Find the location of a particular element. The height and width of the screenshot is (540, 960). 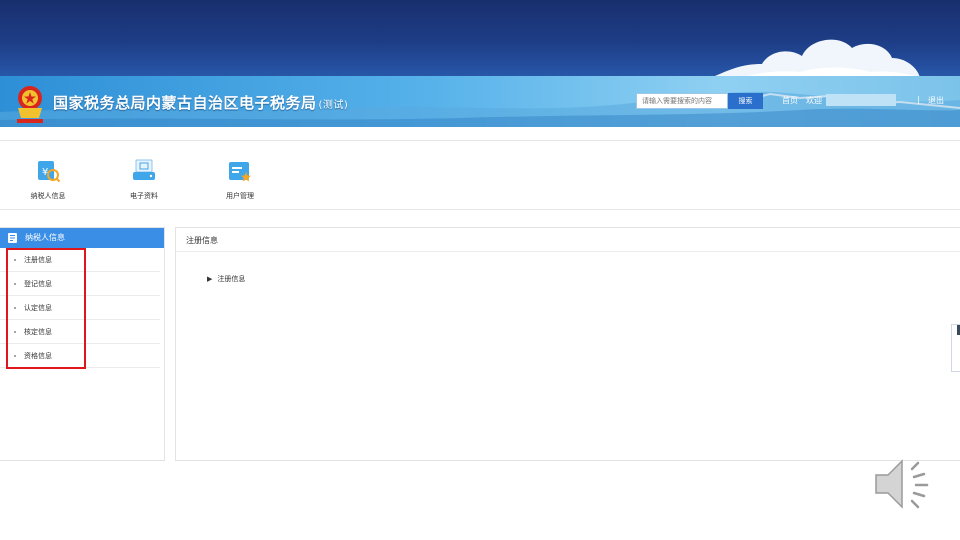

tree-node-registration: ▶ 注册信息 is located at coordinates (226, 279).